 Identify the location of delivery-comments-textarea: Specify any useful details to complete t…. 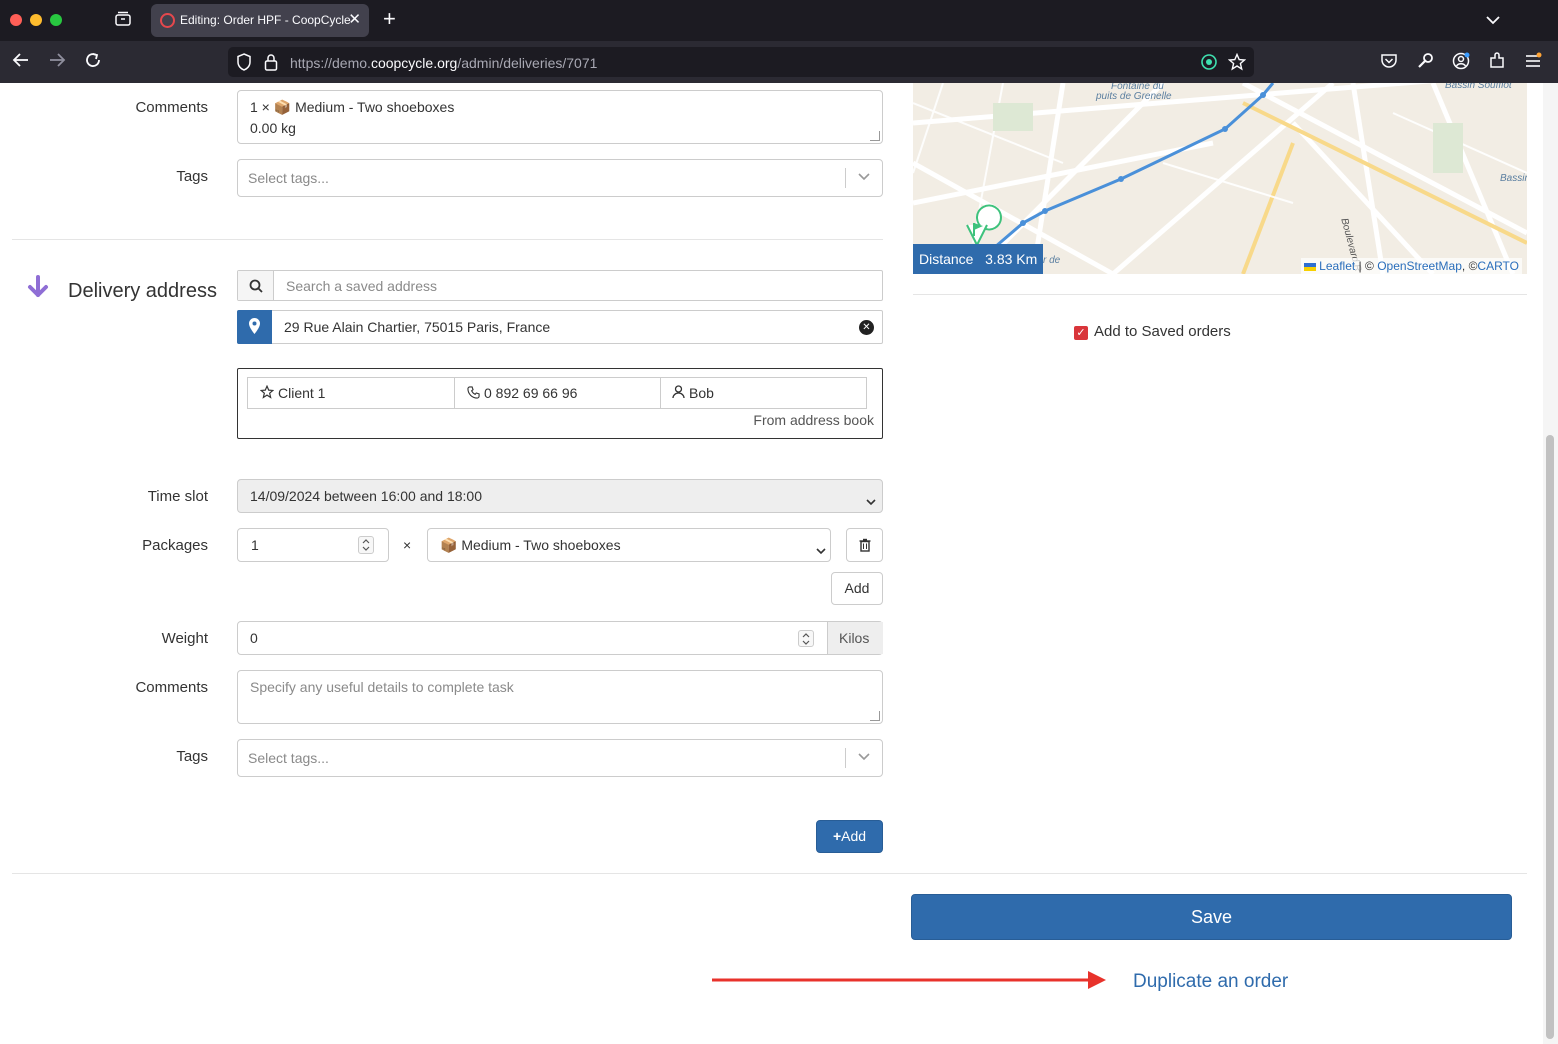
(560, 697).